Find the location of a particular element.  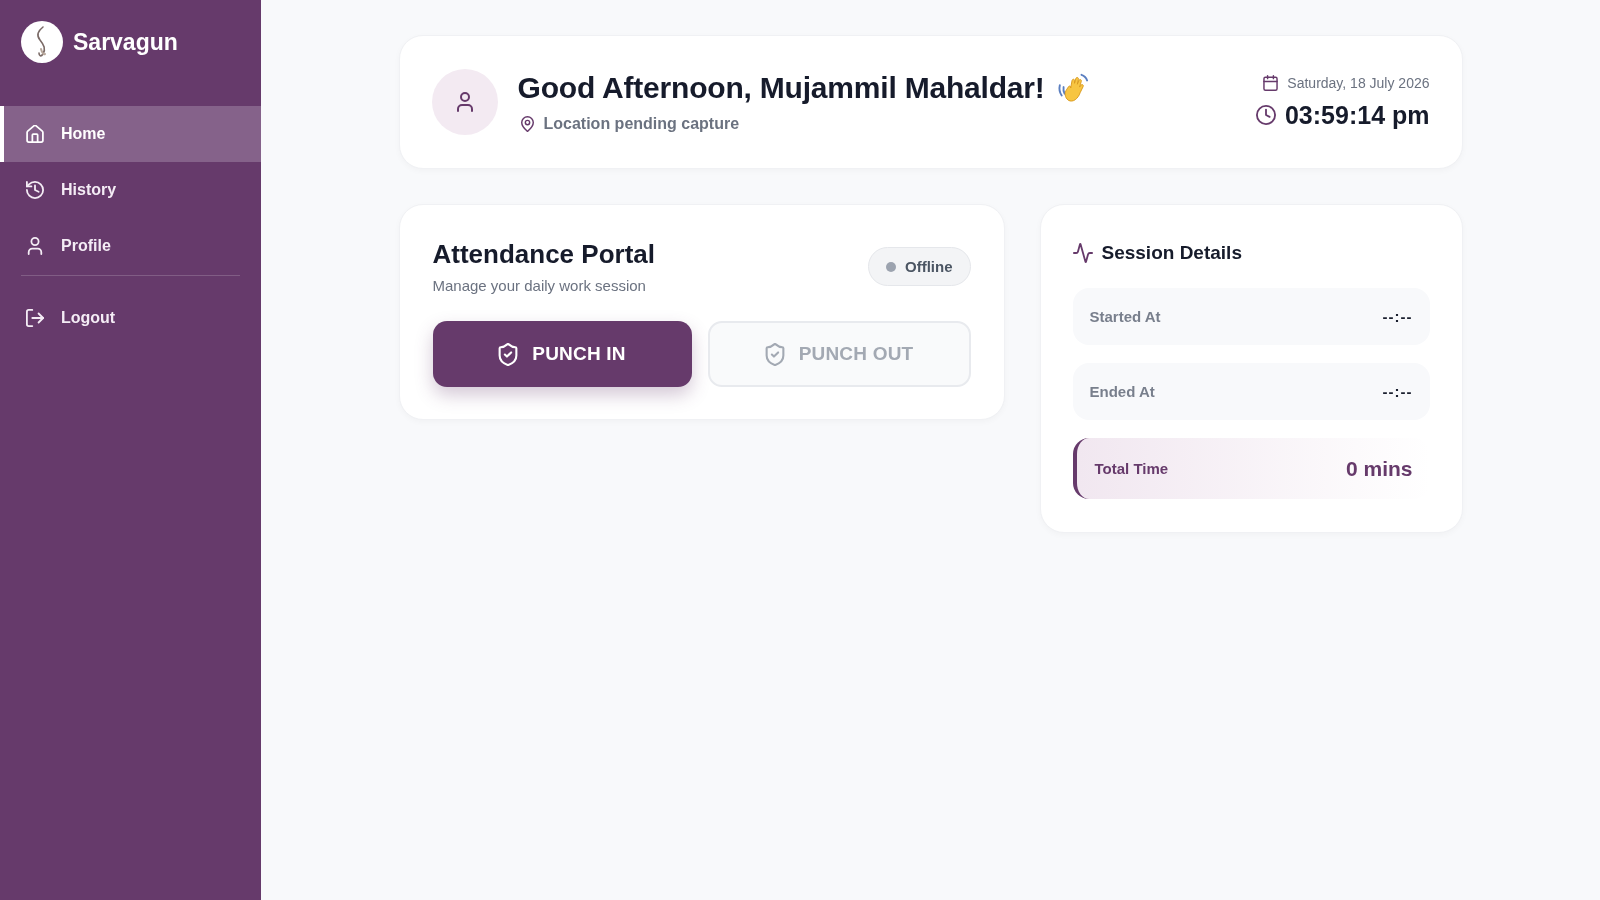

activity-icon is located at coordinates (1082, 253).